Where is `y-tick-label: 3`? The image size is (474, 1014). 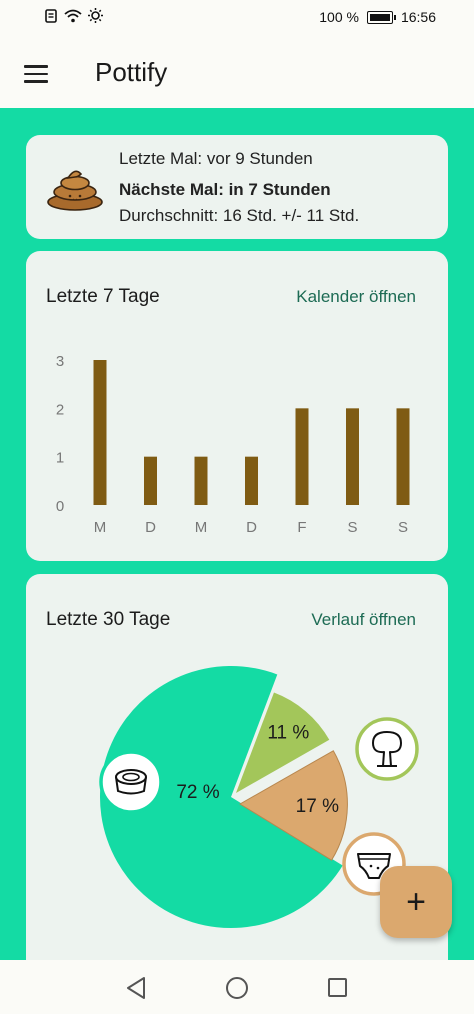 y-tick-label: 3 is located at coordinates (60, 361).